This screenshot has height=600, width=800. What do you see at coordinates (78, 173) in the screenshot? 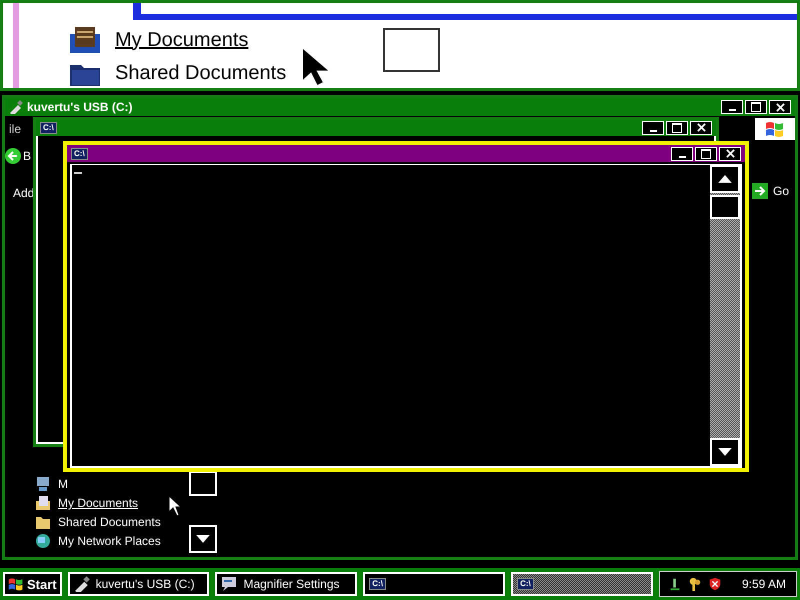
I see `text-cursor` at bounding box center [78, 173].